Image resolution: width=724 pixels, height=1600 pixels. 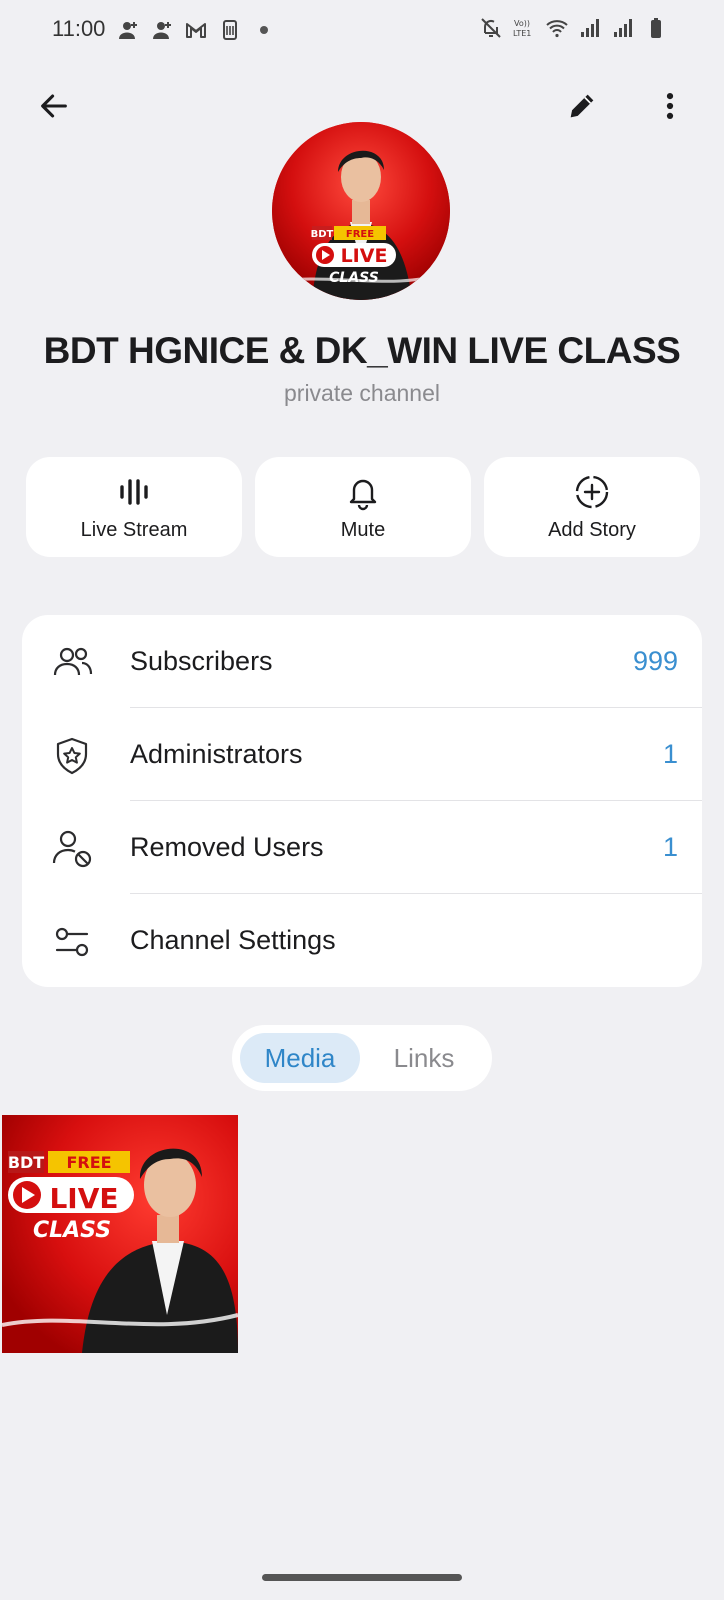 I want to click on media-thumbnail: BDT FREE LIVE CLASS, so click(x=120, y=1234).